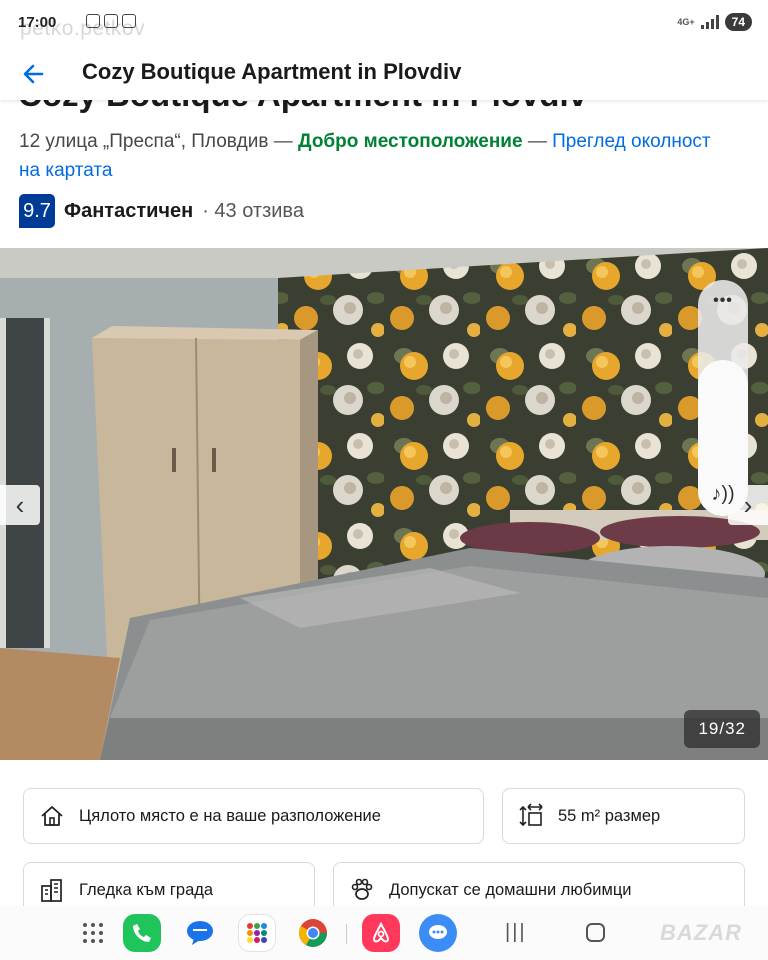 This screenshot has height=960, width=768. I want to click on signal-icon, so click(709, 22).